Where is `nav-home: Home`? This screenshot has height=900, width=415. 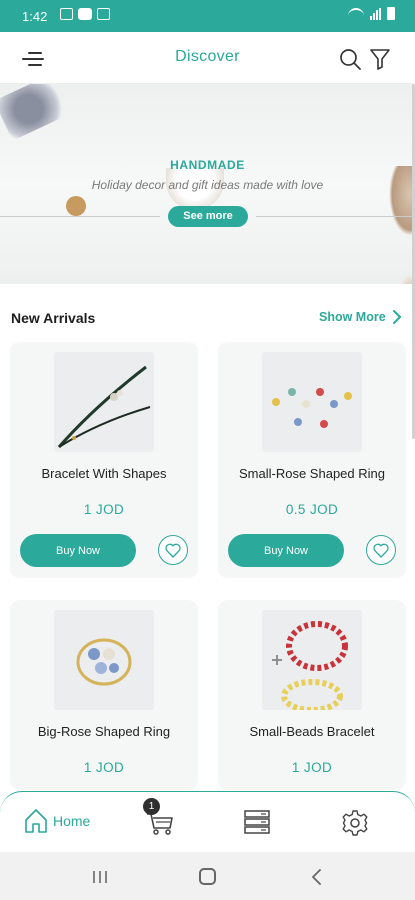 nav-home: Home is located at coordinates (57, 821).